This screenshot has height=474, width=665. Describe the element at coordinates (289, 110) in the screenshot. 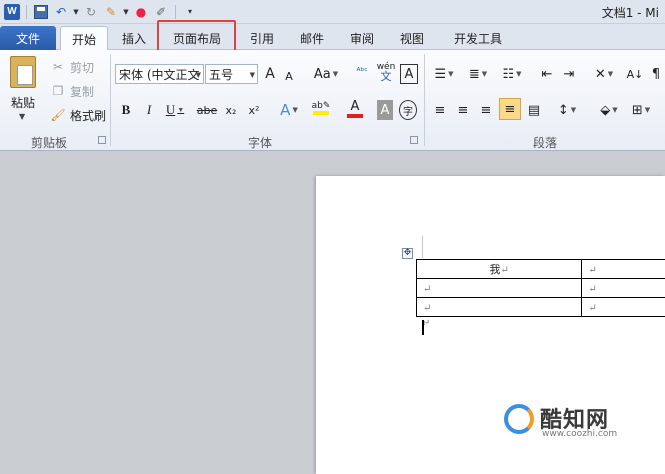

I see `text-effects-button: A ▼` at that location.